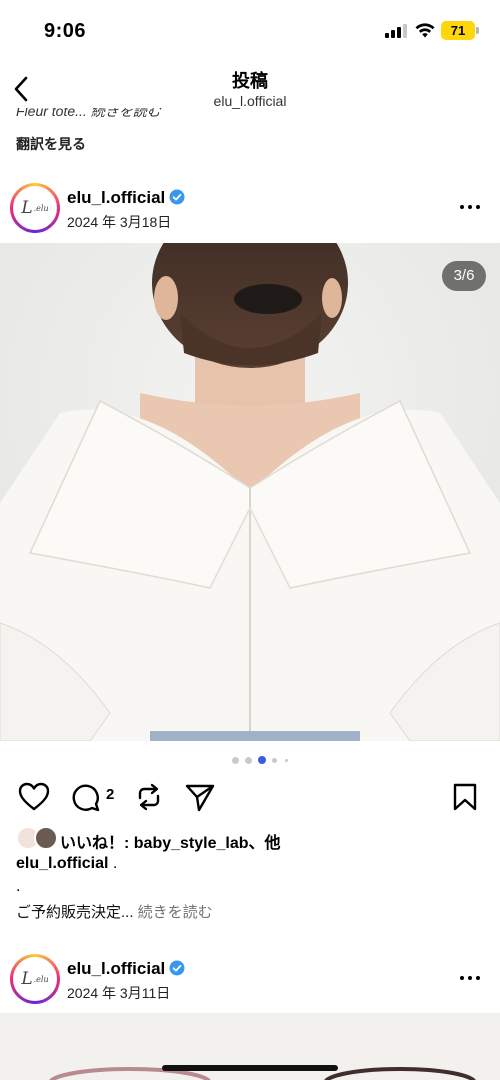  Describe the element at coordinates (51, 144) in the screenshot. I see `translate-link: 翻訳を見る` at that location.